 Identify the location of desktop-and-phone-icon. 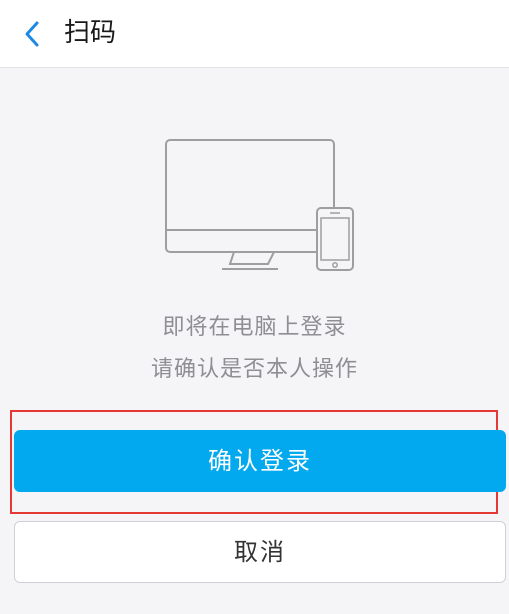
(260, 206).